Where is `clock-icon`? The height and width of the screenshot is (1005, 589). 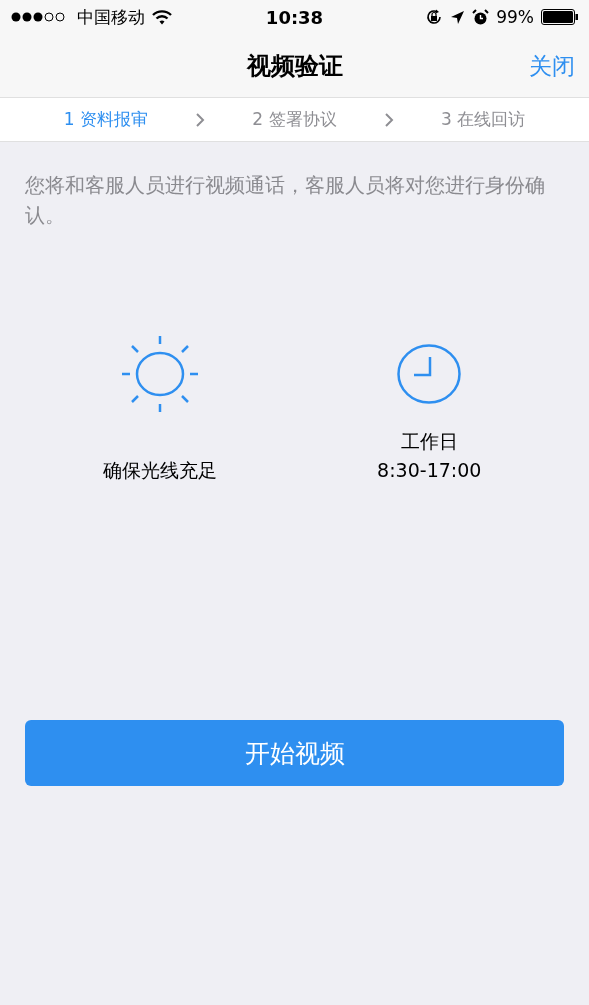
clock-icon is located at coordinates (429, 374).